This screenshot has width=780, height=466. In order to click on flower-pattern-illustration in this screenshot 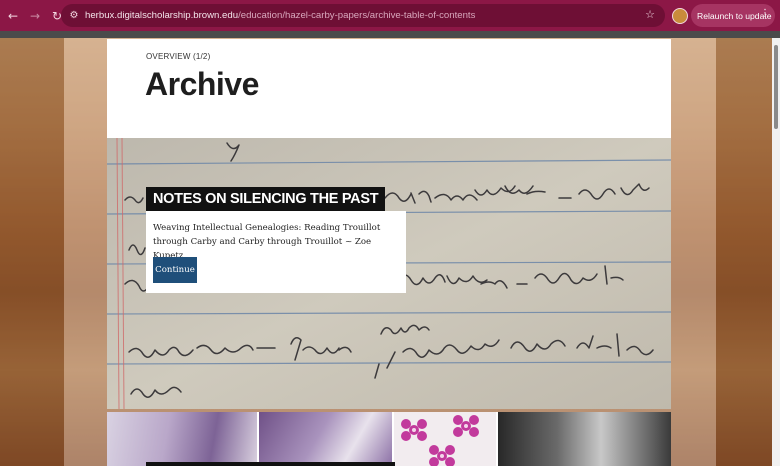, I will do `click(440, 440)`.